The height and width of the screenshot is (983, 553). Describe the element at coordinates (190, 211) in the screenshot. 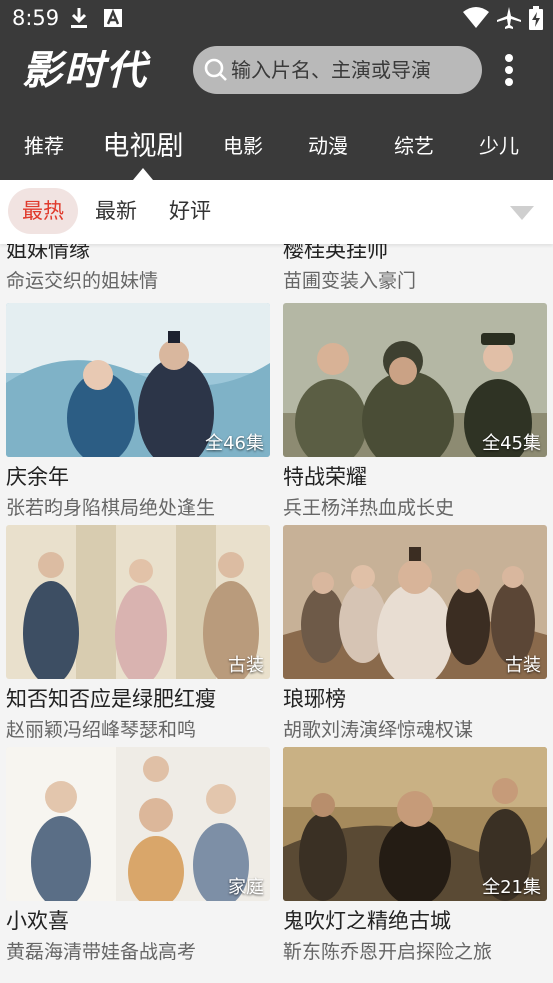

I see `filter-top-rated: 好评` at that location.